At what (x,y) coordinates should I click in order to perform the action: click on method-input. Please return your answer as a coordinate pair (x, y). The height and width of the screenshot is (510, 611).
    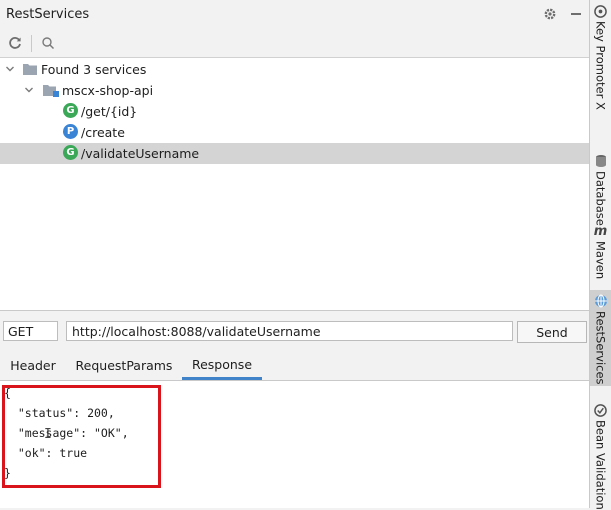
    Looking at the image, I should click on (30, 331).